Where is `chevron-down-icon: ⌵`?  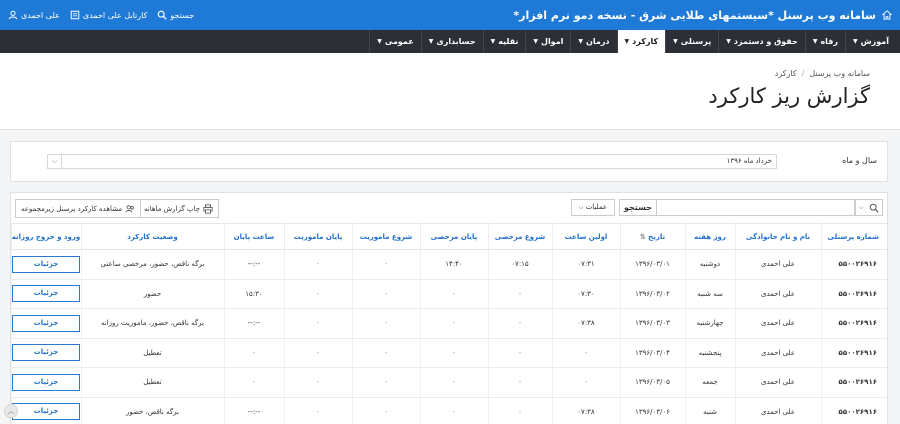 chevron-down-icon: ⌵ is located at coordinates (581, 207).